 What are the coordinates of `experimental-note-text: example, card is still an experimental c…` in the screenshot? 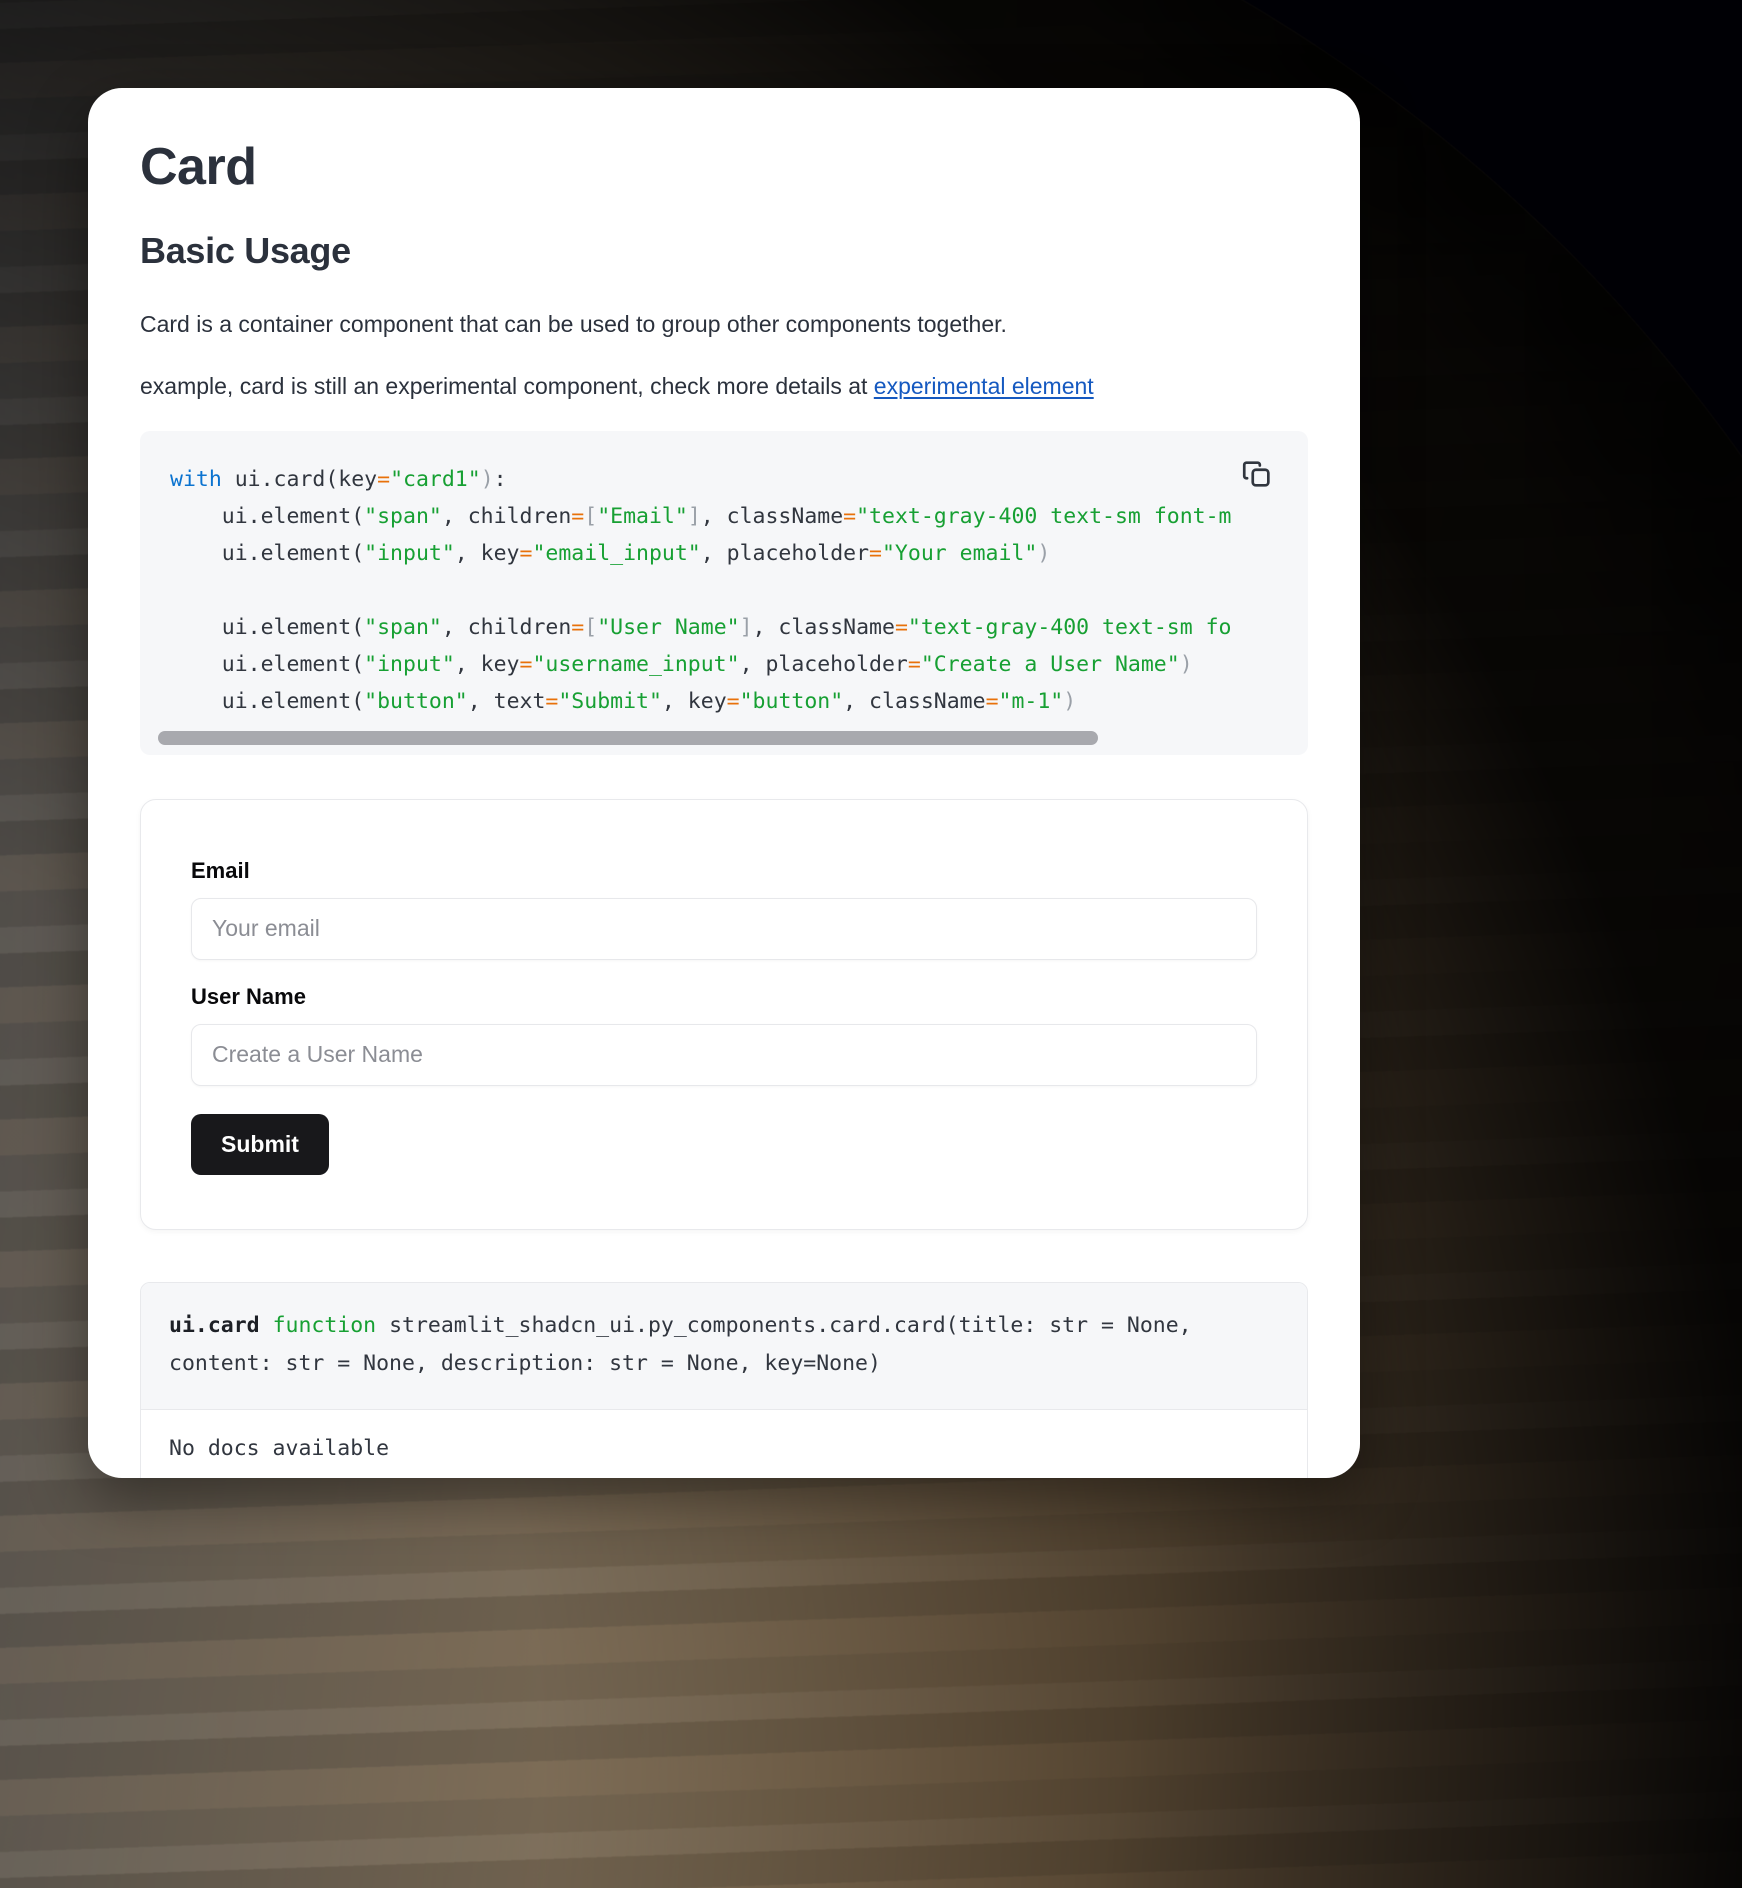 It's located at (507, 385).